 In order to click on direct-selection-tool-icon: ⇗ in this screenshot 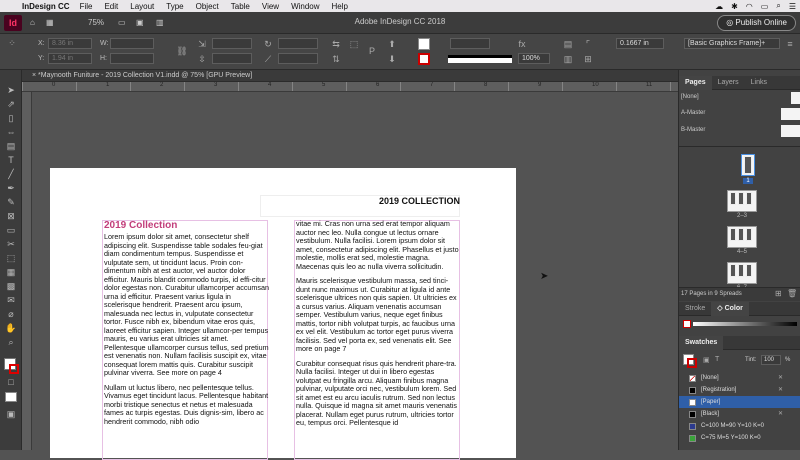, I will do `click(11, 104)`.